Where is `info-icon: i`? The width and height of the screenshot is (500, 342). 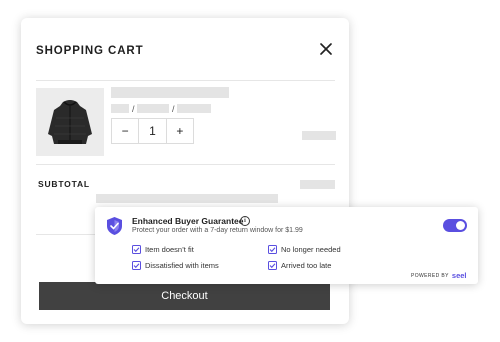
info-icon: i is located at coordinates (245, 221).